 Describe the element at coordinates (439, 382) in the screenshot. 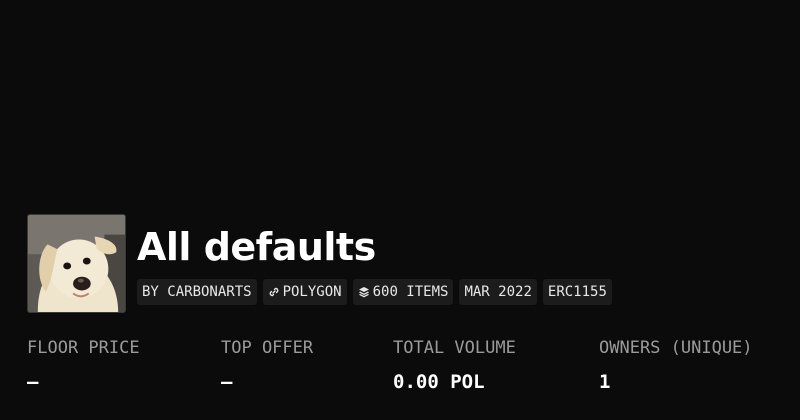

I see `stat-value: 0.00 POL` at that location.